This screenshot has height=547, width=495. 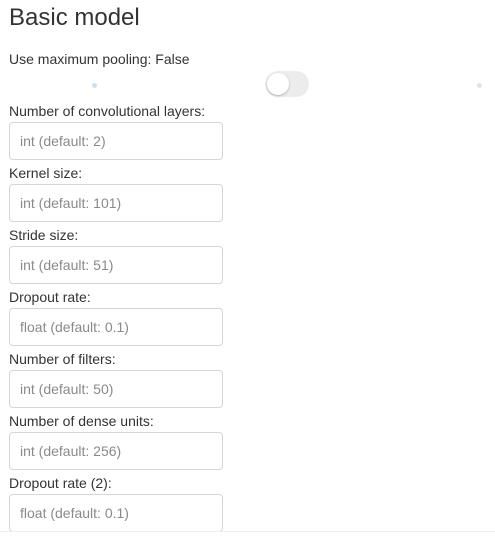 I want to click on field-dropout-rate: Dropout rate:, so click(x=116, y=317).